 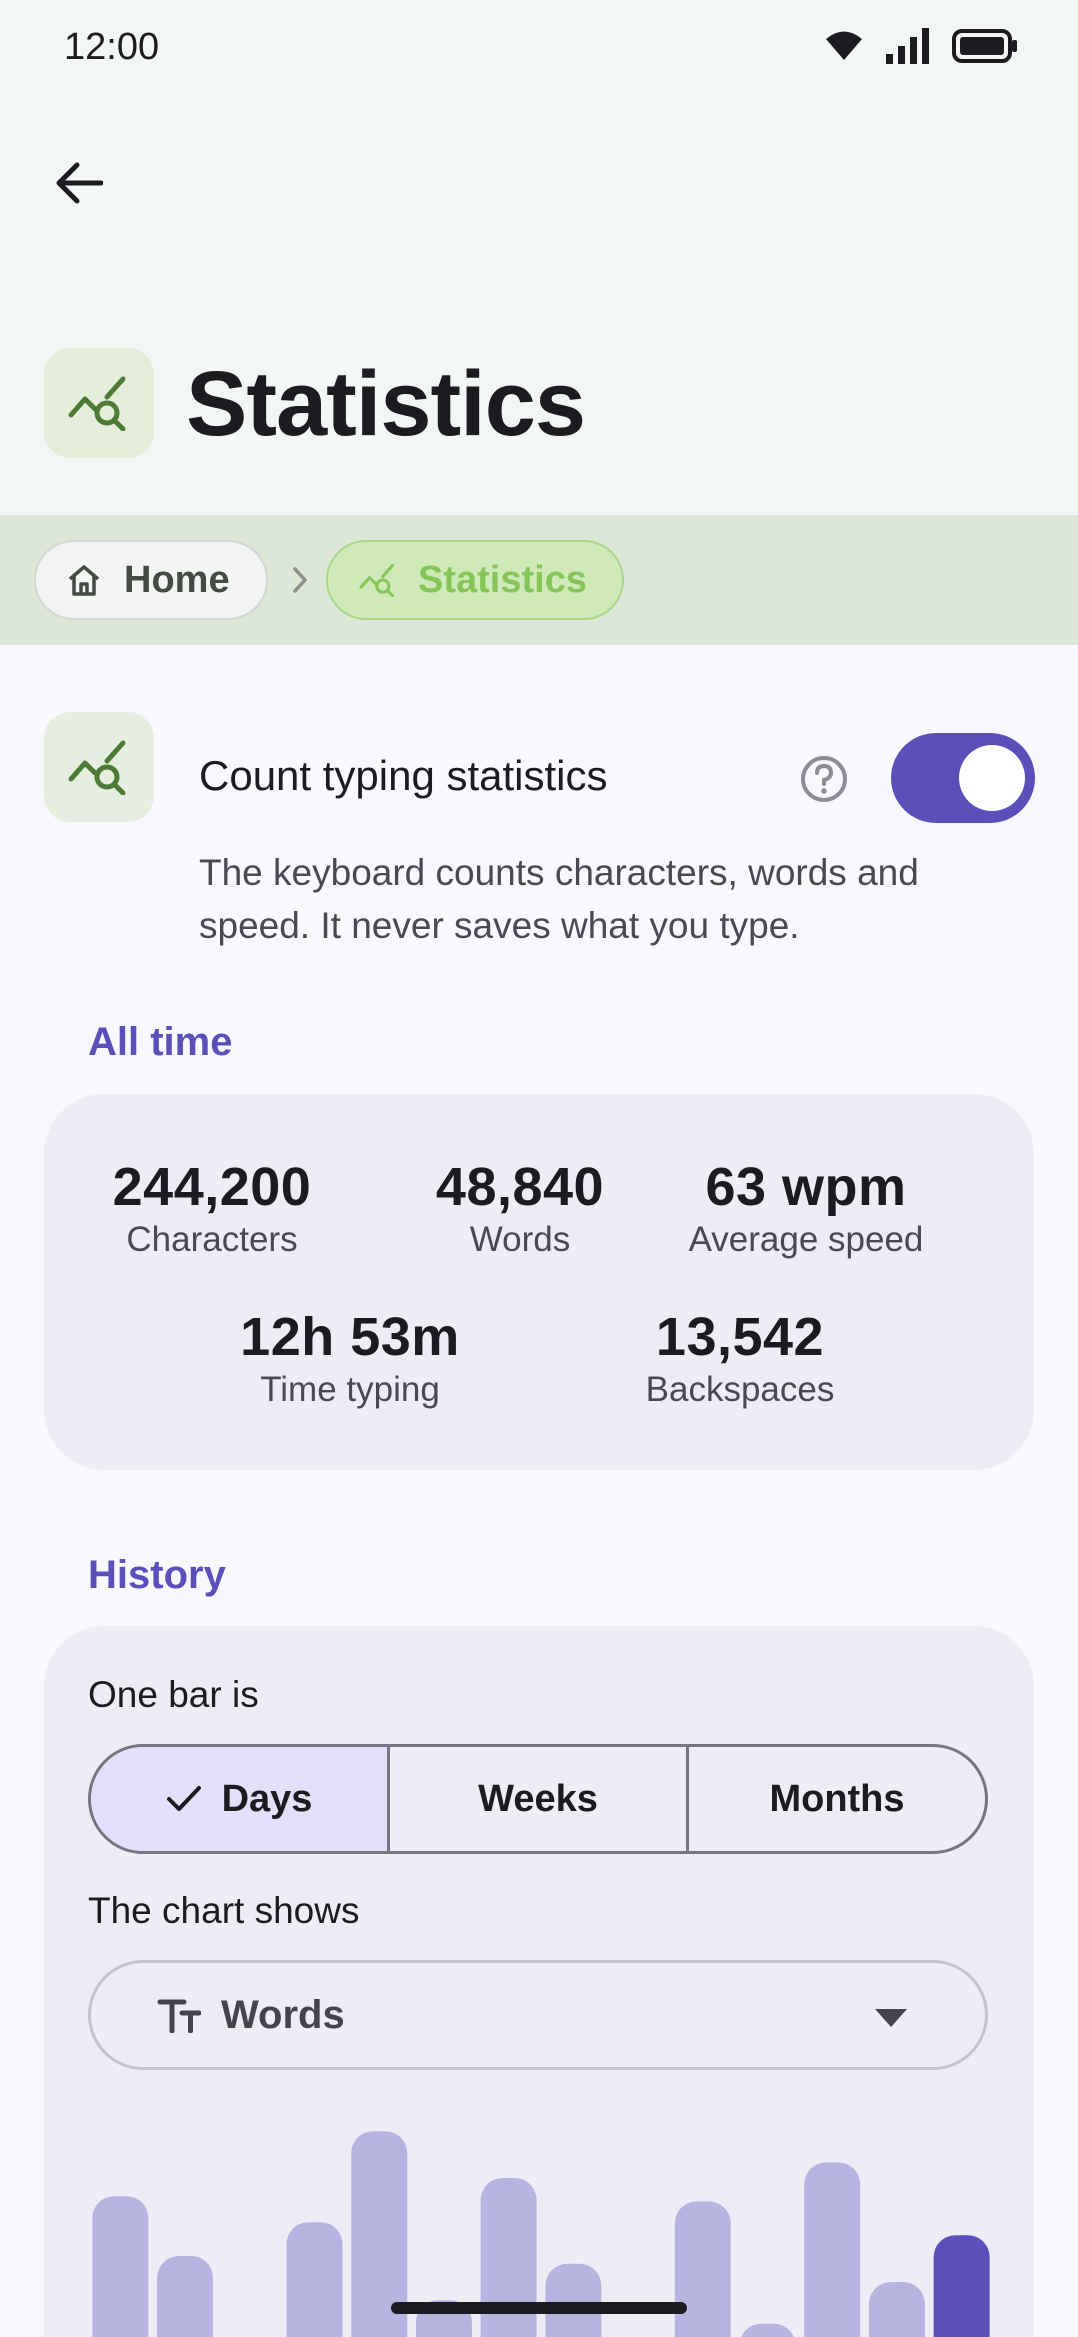 I want to click on history-chart, so click(x=541, y=2234).